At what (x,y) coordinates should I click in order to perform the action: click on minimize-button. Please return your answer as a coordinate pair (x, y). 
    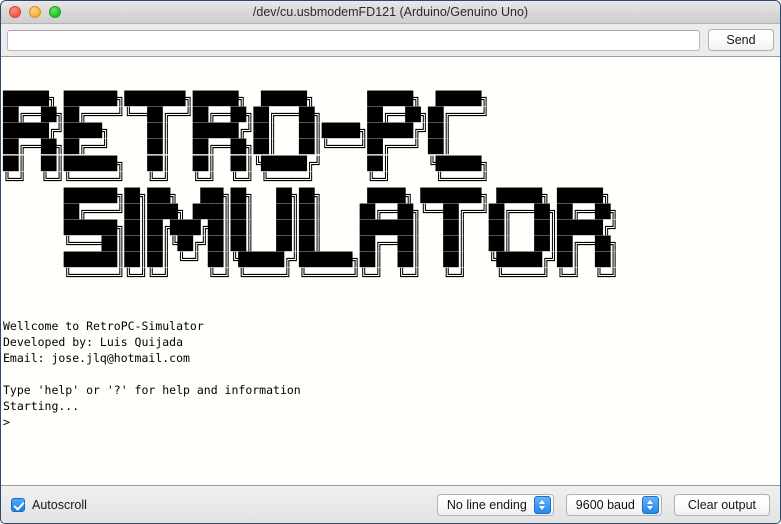
    Looking at the image, I should click on (35, 12).